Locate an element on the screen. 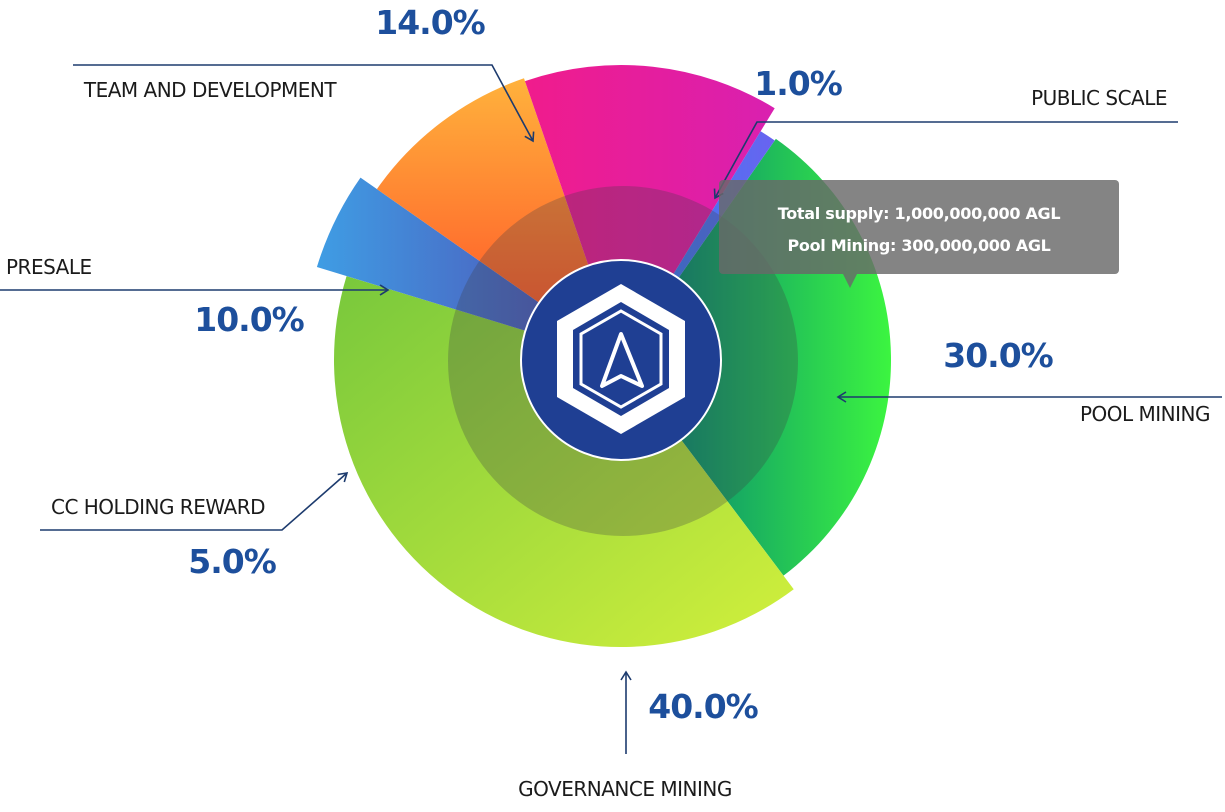 The height and width of the screenshot is (812, 1225). slice-label-public-scale: PUBLIC SCALE is located at coordinates (1099, 98).